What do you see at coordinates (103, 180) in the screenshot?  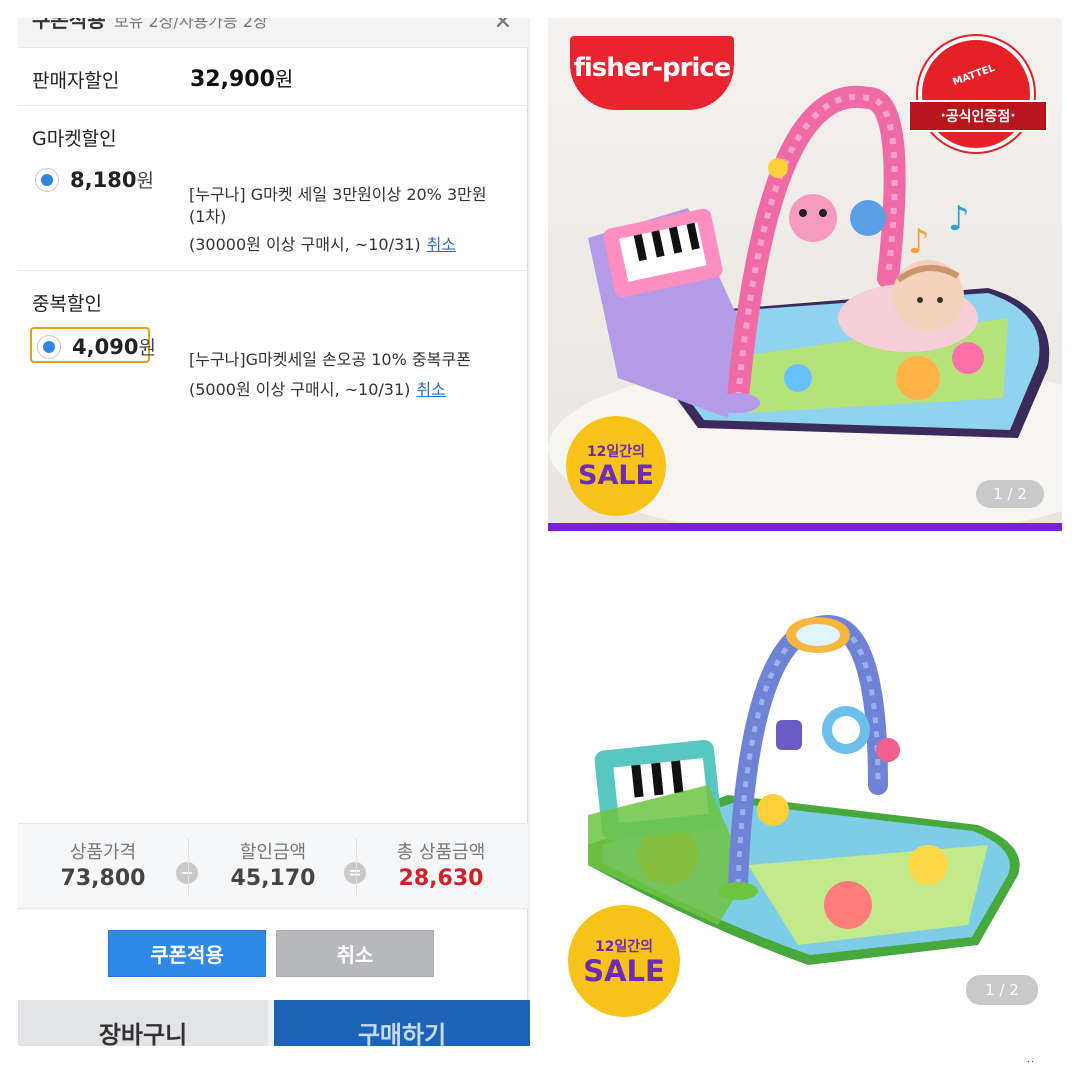 I see `coupon-amount-value: 8,180` at bounding box center [103, 180].